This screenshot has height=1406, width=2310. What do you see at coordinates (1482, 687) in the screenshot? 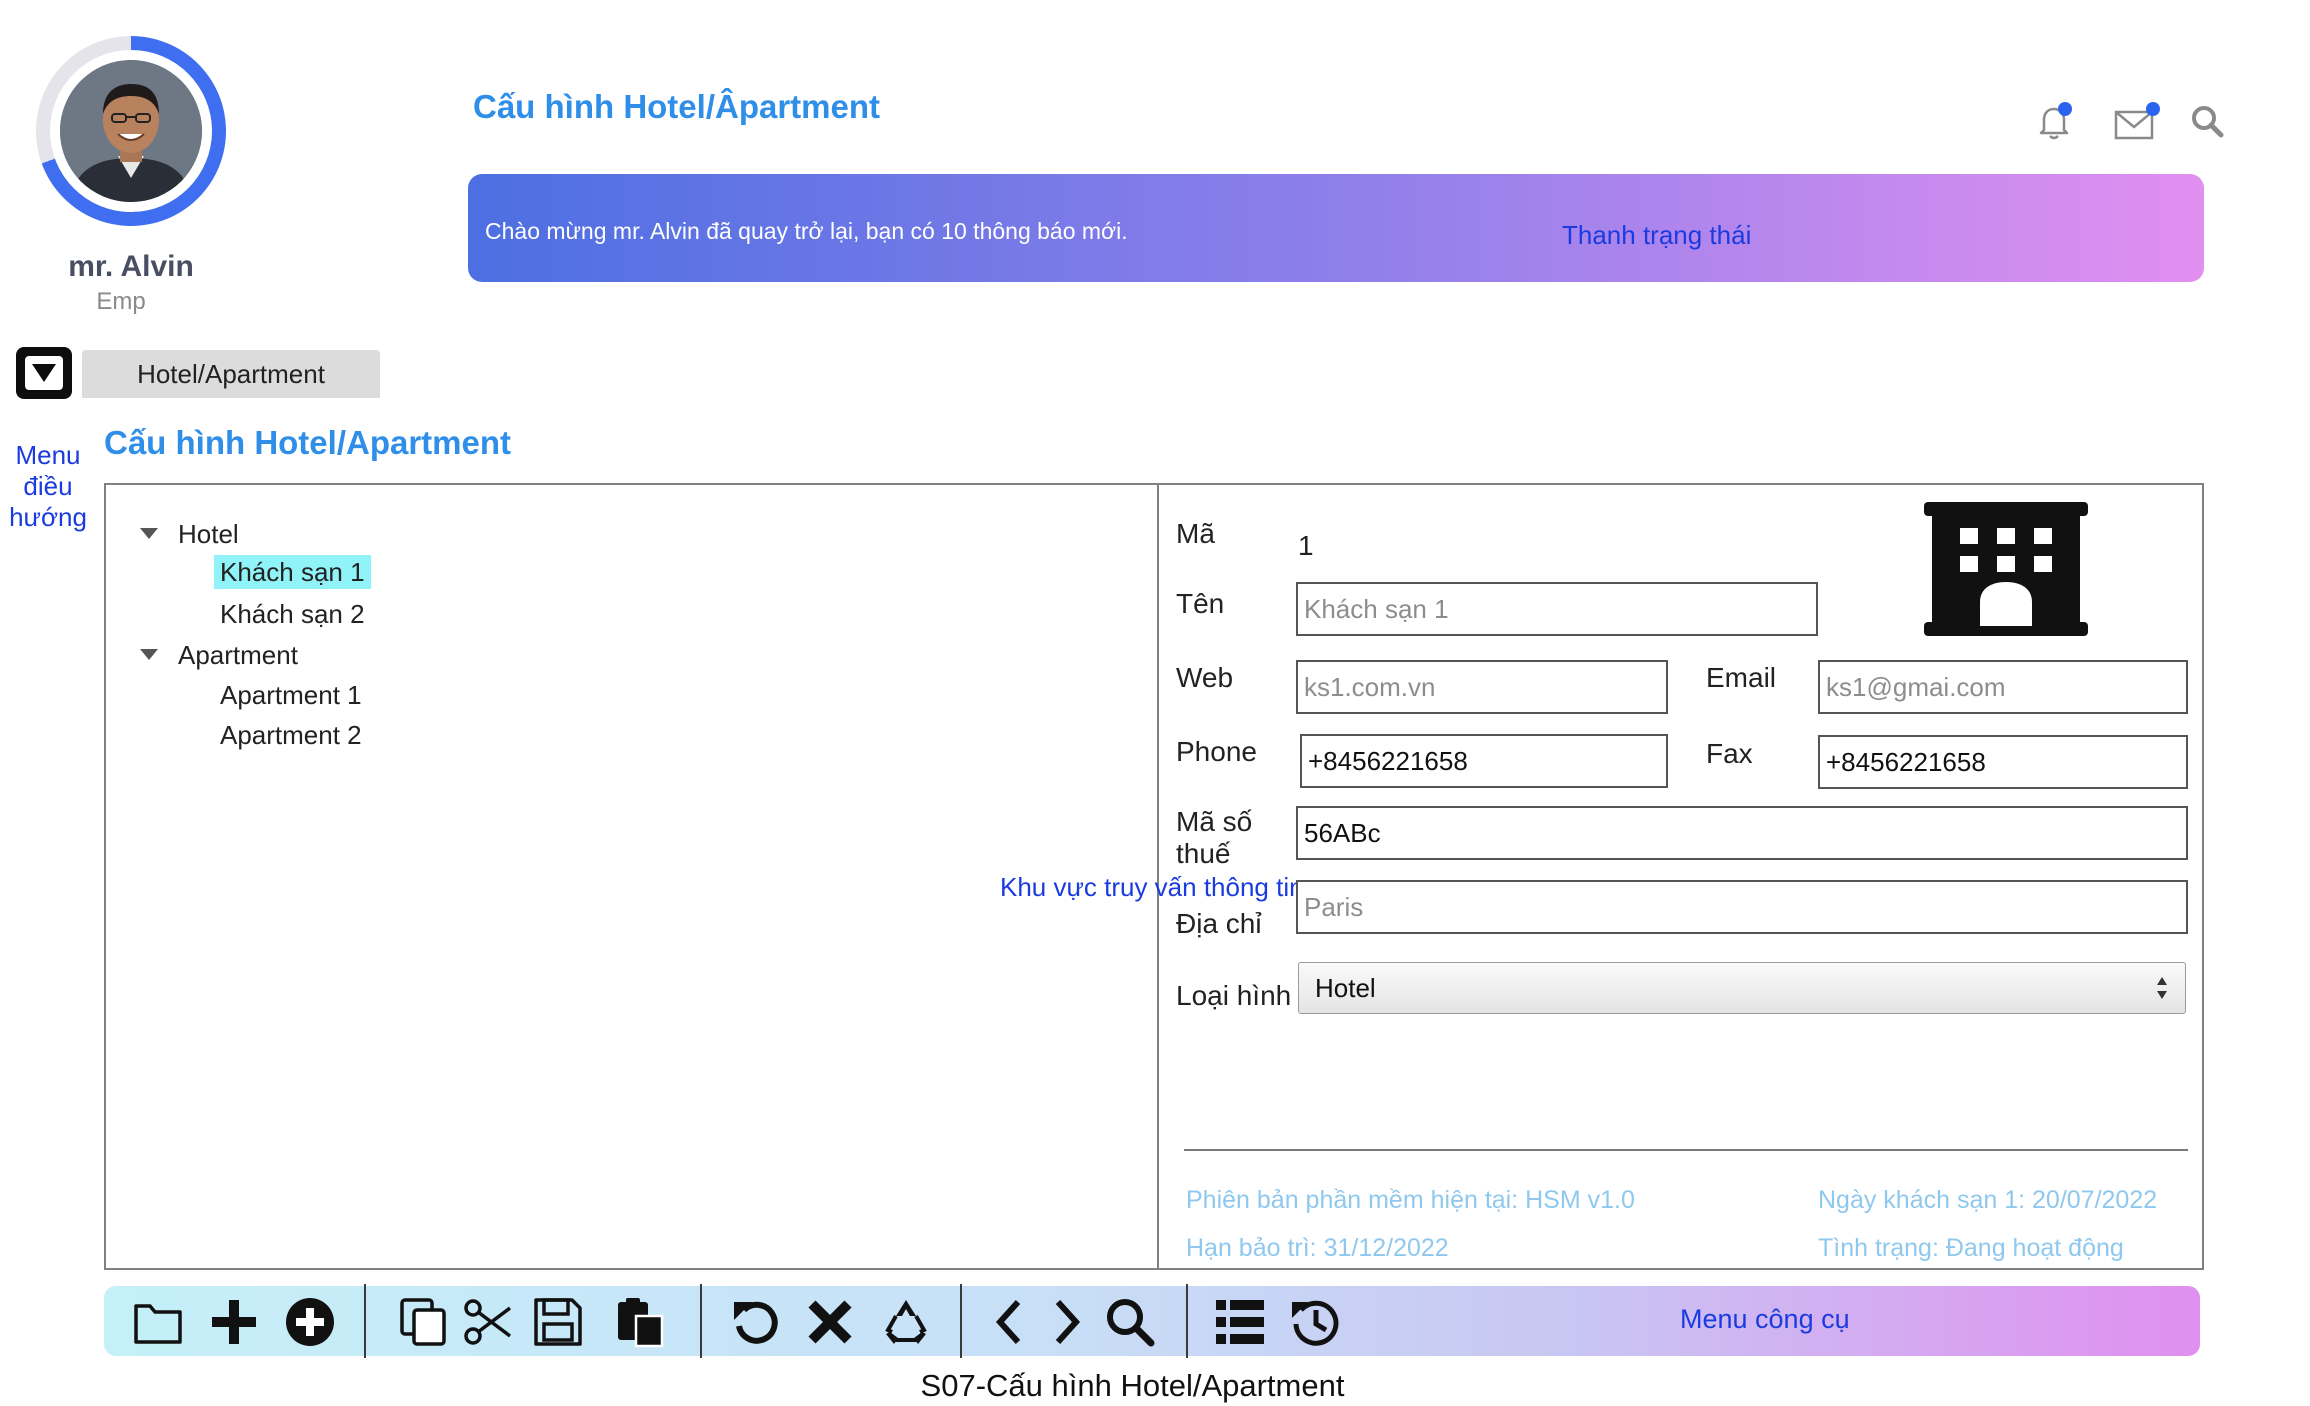
I see `web-field` at bounding box center [1482, 687].